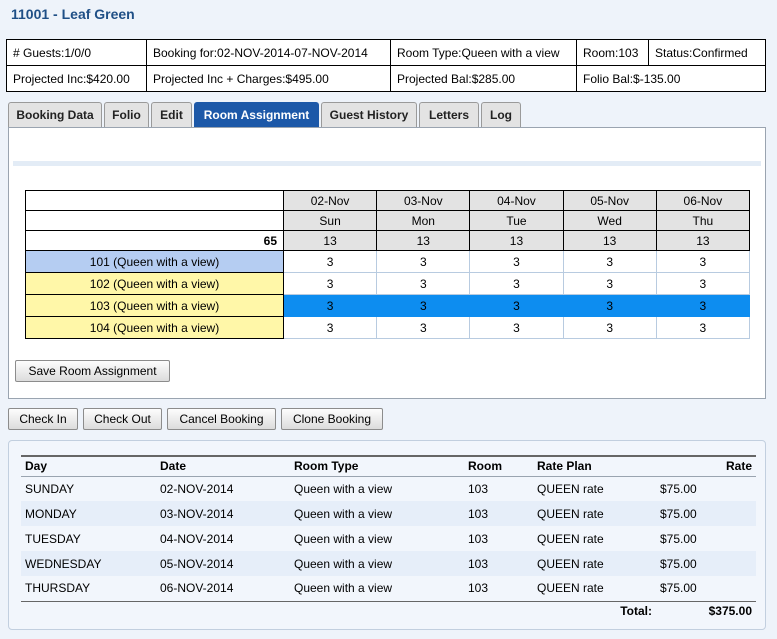  Describe the element at coordinates (50, 488) in the screenshot. I see `day-cell: SUNDAY` at that location.